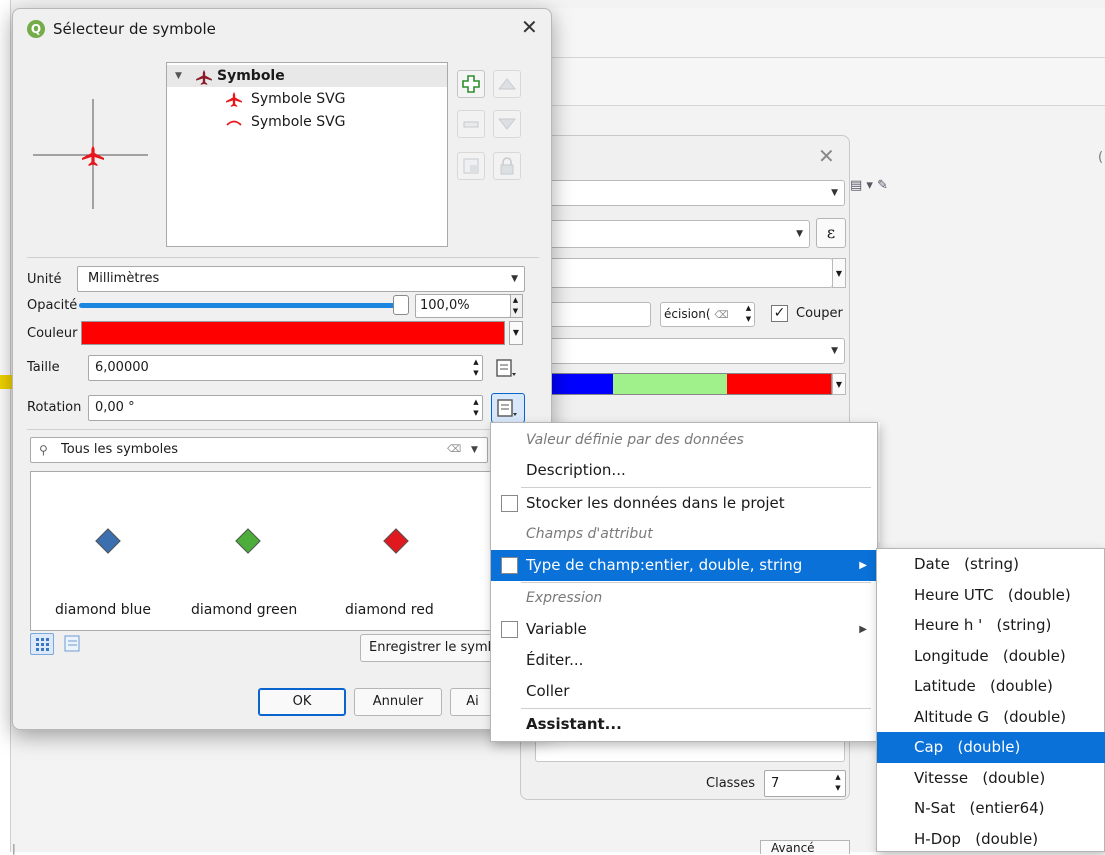  Describe the element at coordinates (839, 384) in the screenshot. I see `ramp-dropdown-button: ▼` at that location.